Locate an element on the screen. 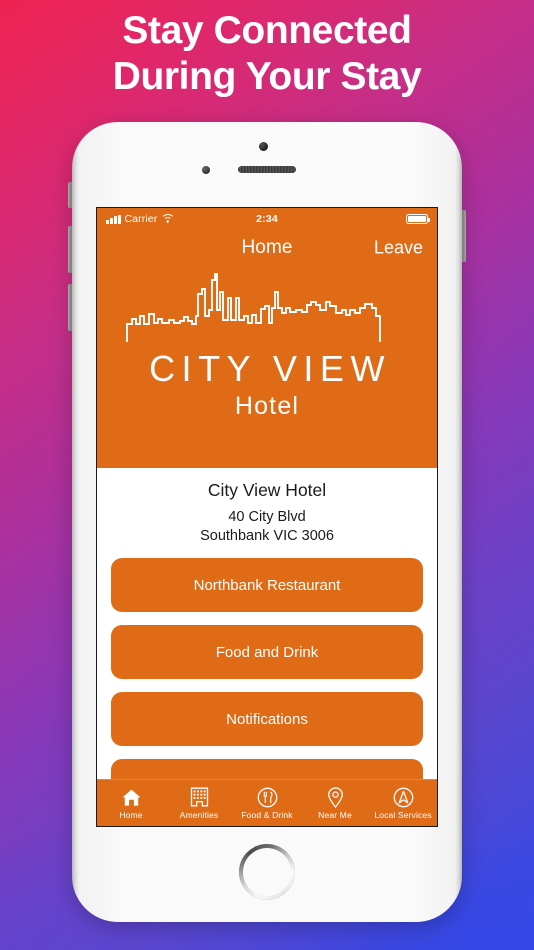 The width and height of the screenshot is (534, 950). compass-icon is located at coordinates (403, 797).